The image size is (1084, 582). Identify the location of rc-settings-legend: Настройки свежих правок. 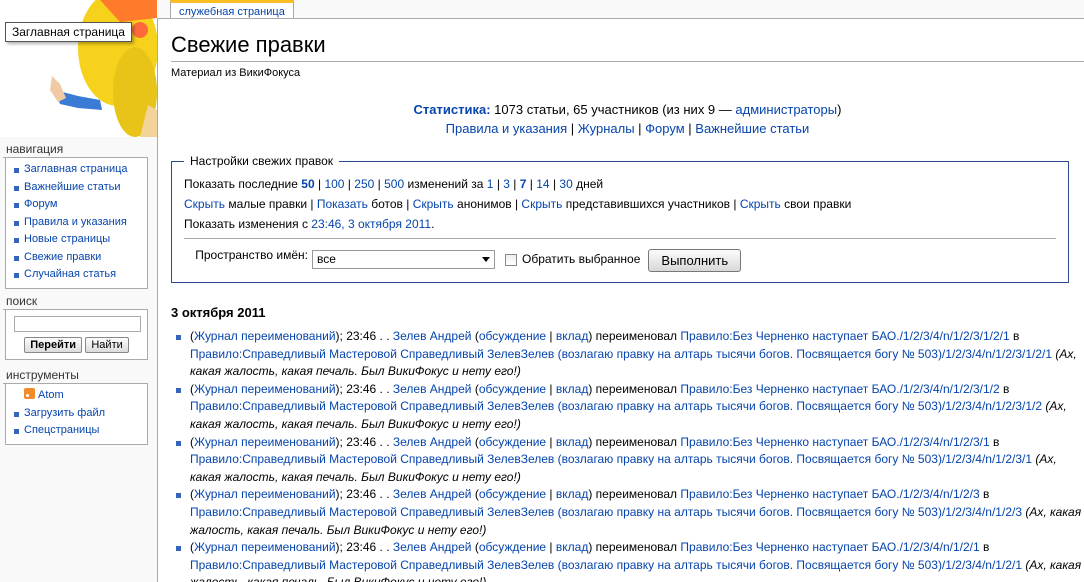
(262, 161).